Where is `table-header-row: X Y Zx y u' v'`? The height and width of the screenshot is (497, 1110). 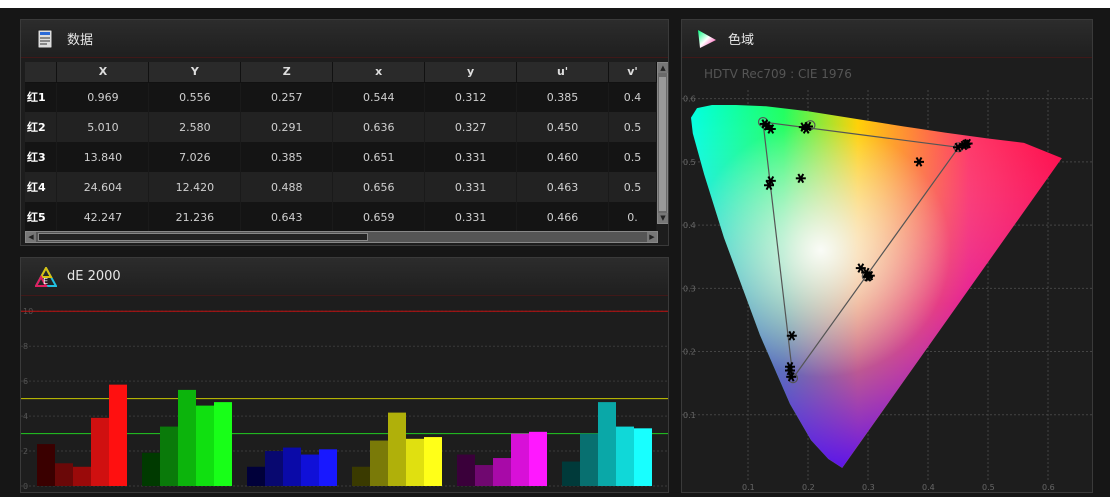 table-header-row: X Y Zx y u' v' is located at coordinates (341, 72).